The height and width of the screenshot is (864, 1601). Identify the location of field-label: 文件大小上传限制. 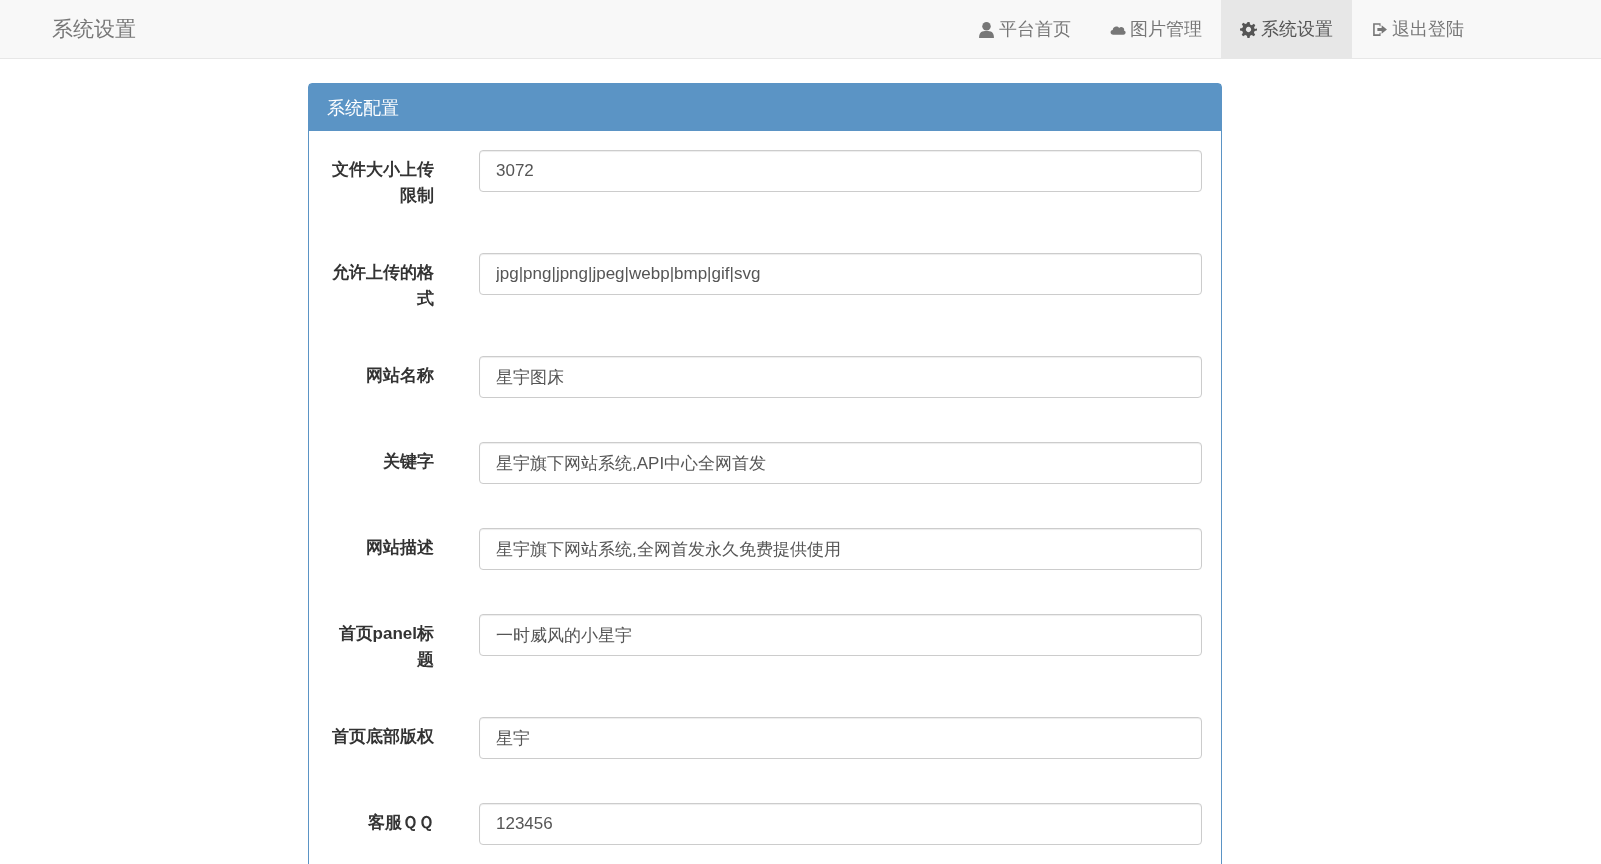
(382, 183).